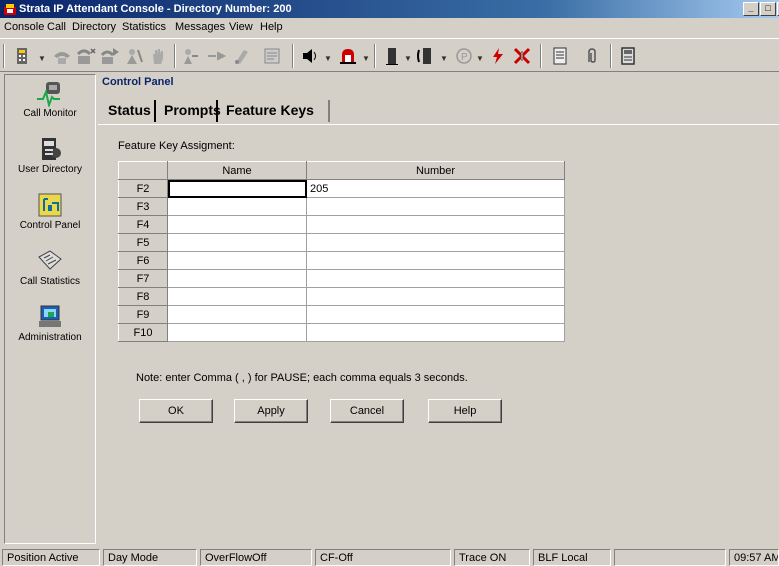 The image size is (779, 566). Describe the element at coordinates (329, 111) in the screenshot. I see `tab-separator` at that location.